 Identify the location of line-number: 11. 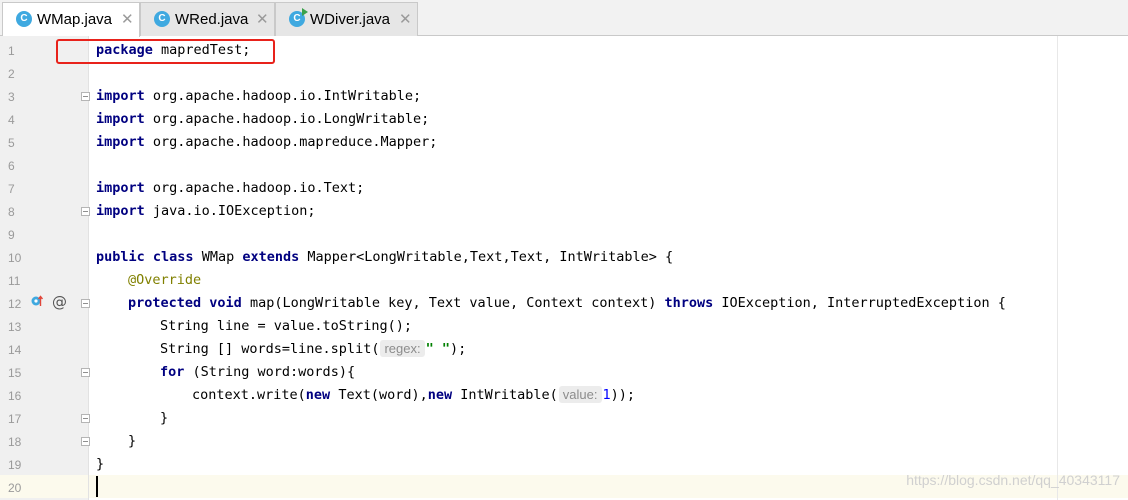
(14, 281).